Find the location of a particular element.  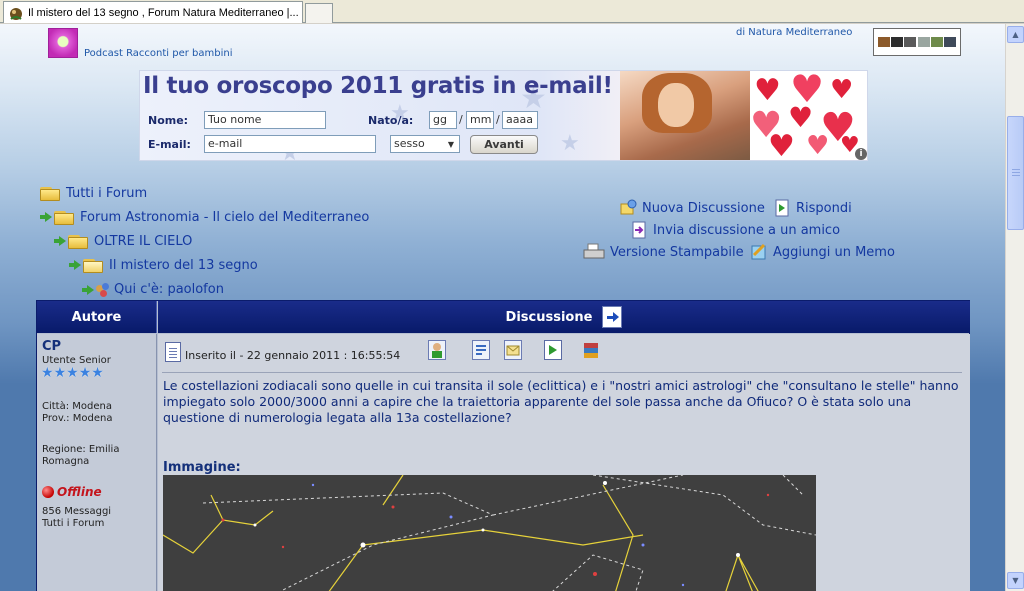

new-topic-icon is located at coordinates (628, 208).